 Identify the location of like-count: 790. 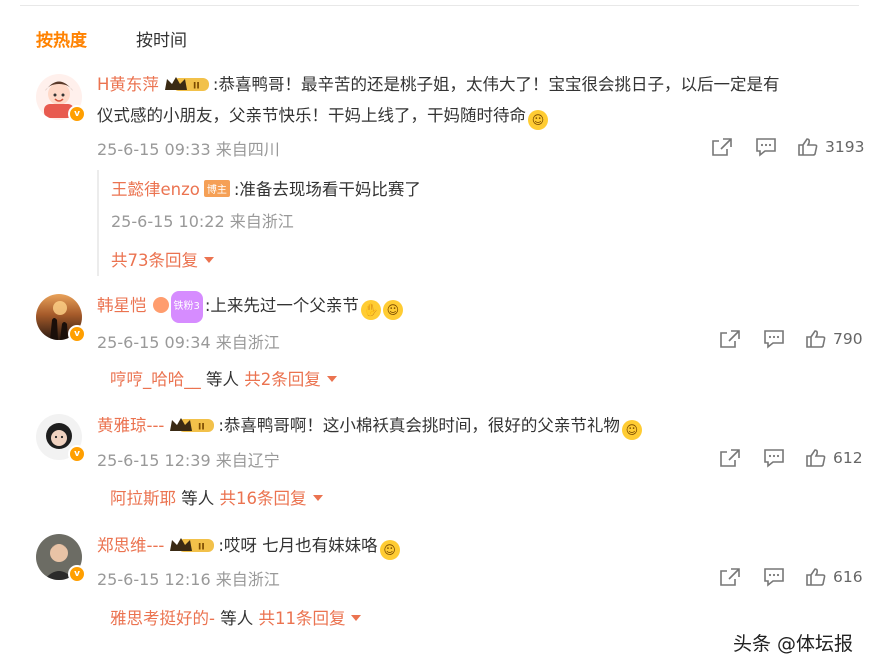
(848, 339).